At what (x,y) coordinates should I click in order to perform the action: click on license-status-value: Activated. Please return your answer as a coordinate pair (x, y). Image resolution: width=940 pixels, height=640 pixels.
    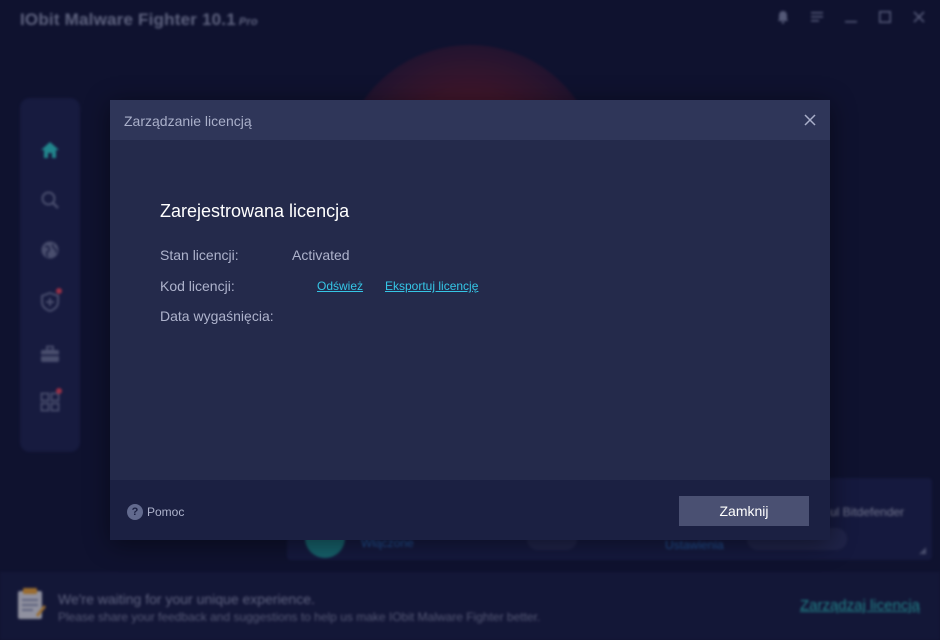
    Looking at the image, I should click on (321, 255).